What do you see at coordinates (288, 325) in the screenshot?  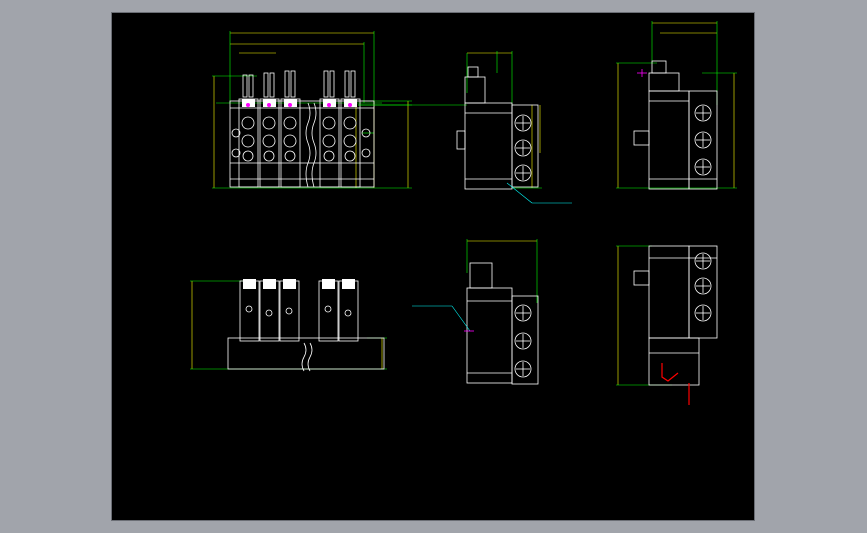 I see `bottom-view` at bounding box center [288, 325].